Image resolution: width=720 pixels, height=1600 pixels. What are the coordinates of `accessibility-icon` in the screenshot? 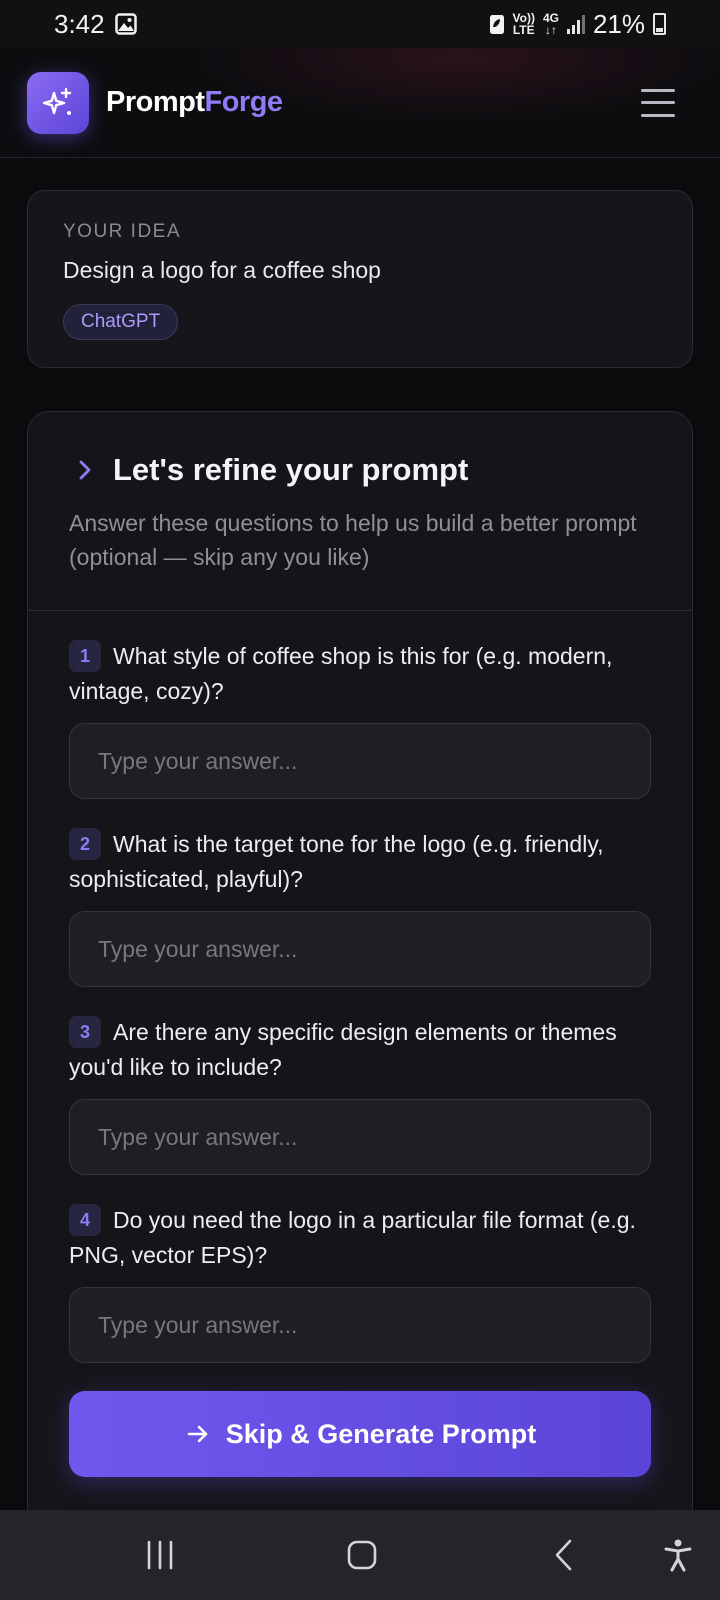 It's located at (678, 1555).